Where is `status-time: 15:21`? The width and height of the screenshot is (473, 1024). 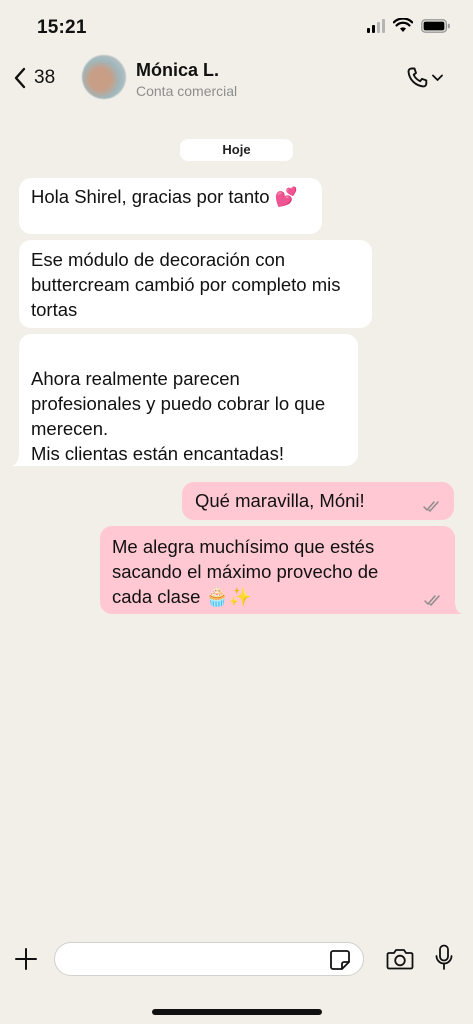
status-time: 15:21 is located at coordinates (62, 27).